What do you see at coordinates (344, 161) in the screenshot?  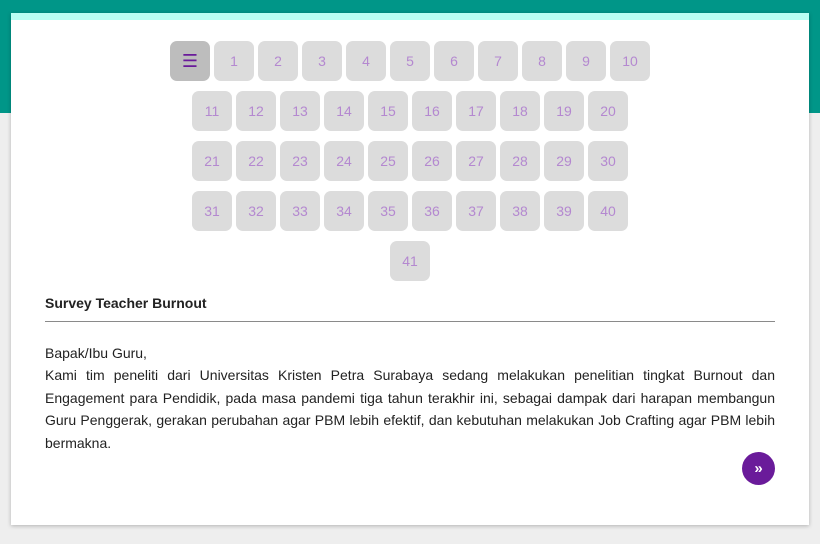 I see `question-number-button: 24` at bounding box center [344, 161].